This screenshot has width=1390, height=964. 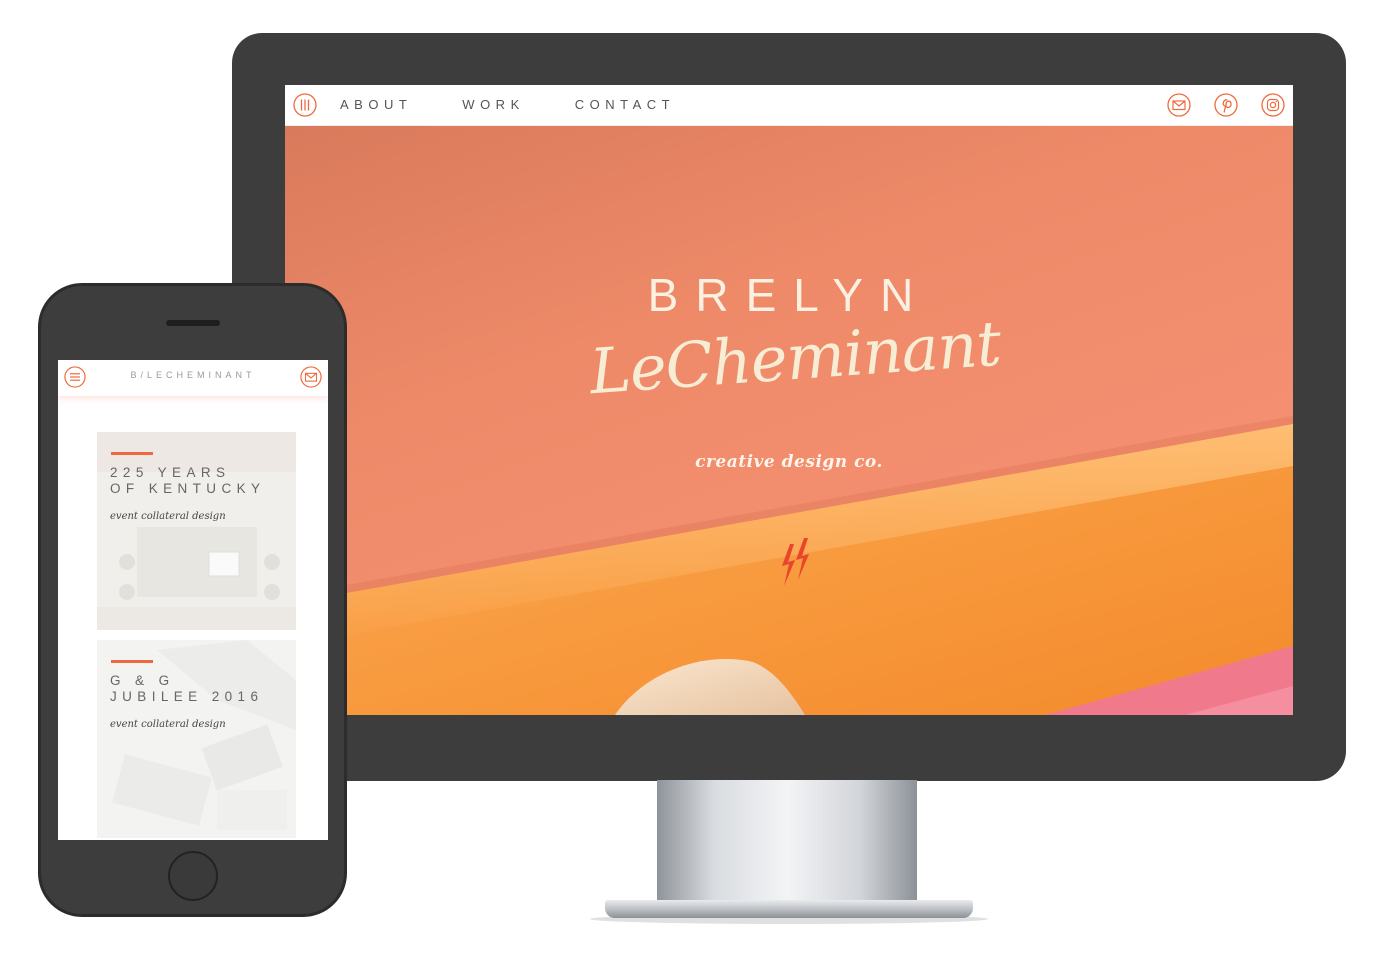 What do you see at coordinates (789, 105) in the screenshot?
I see `desktop-nav-bar: ABOUT WORK CONTACT` at bounding box center [789, 105].